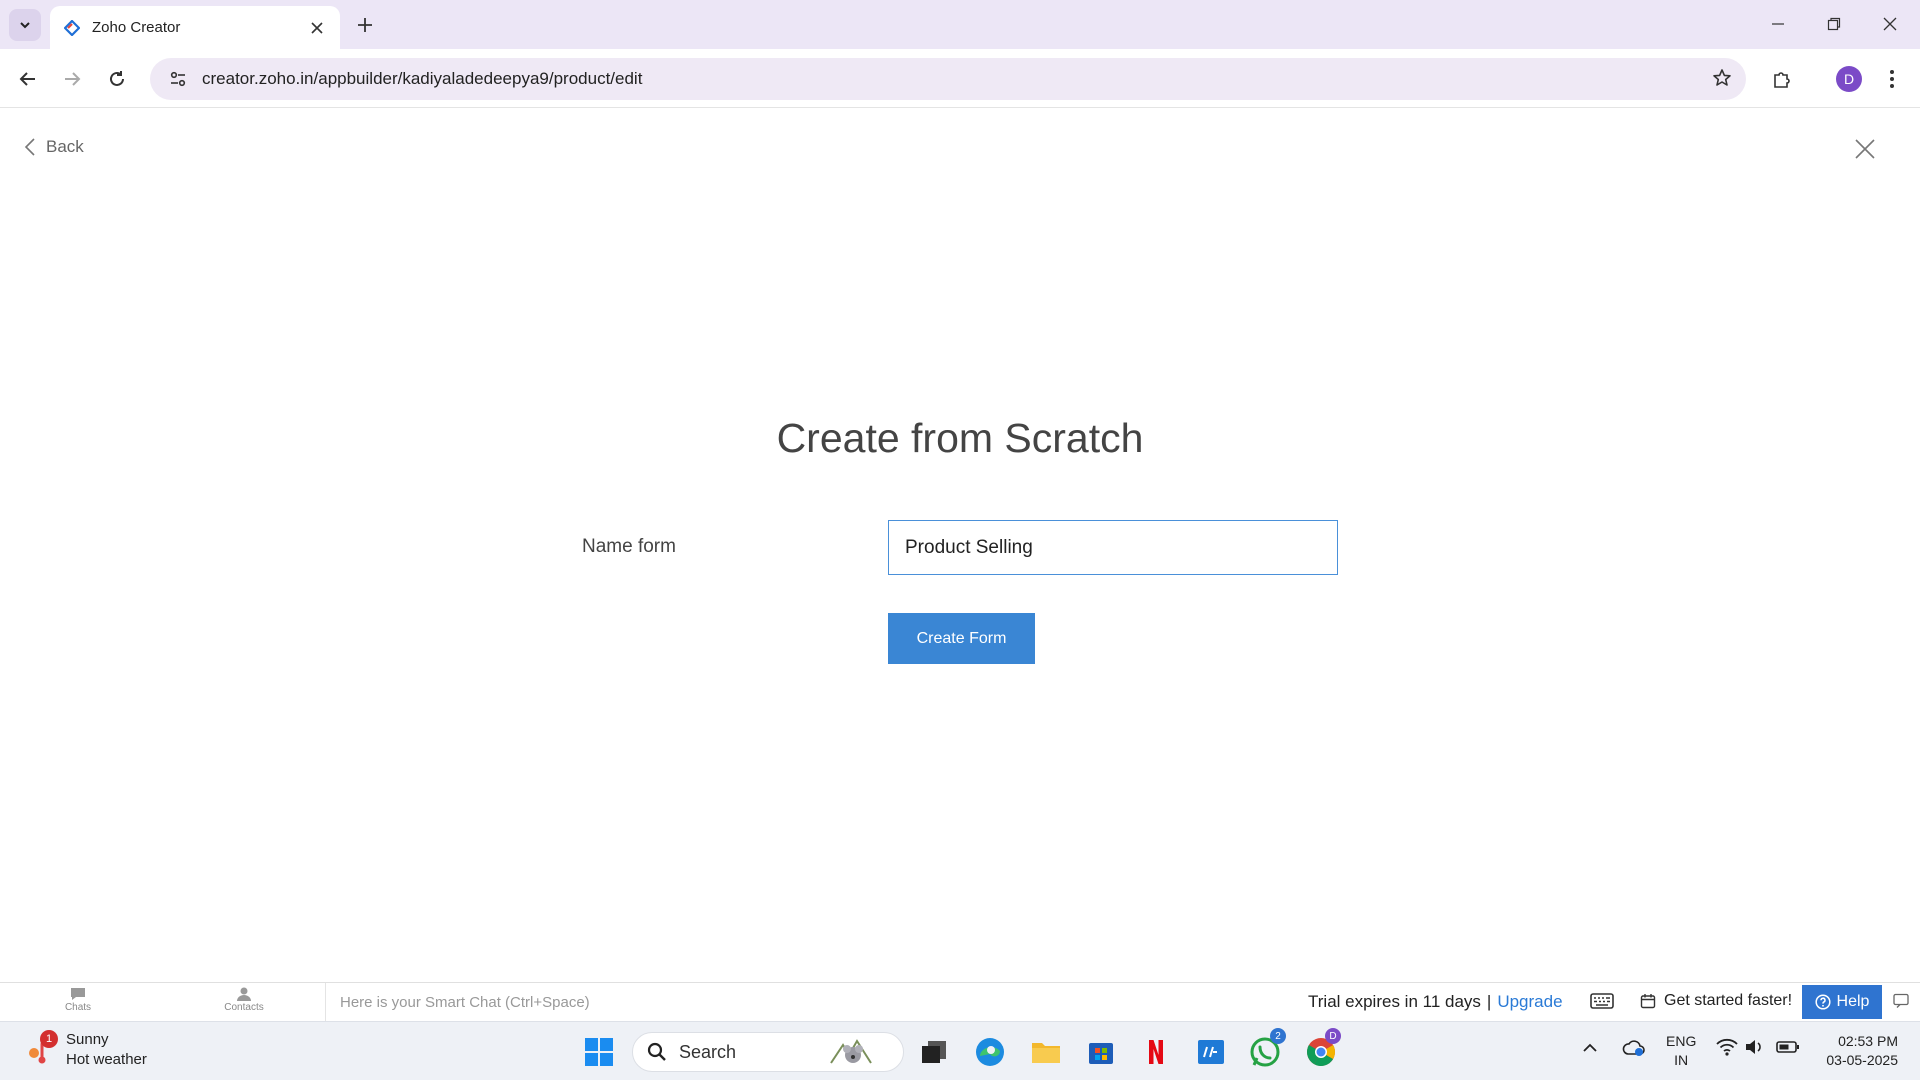 Image resolution: width=1920 pixels, height=1080 pixels. Describe the element at coordinates (656, 1051) in the screenshot. I see `search-icon` at that location.